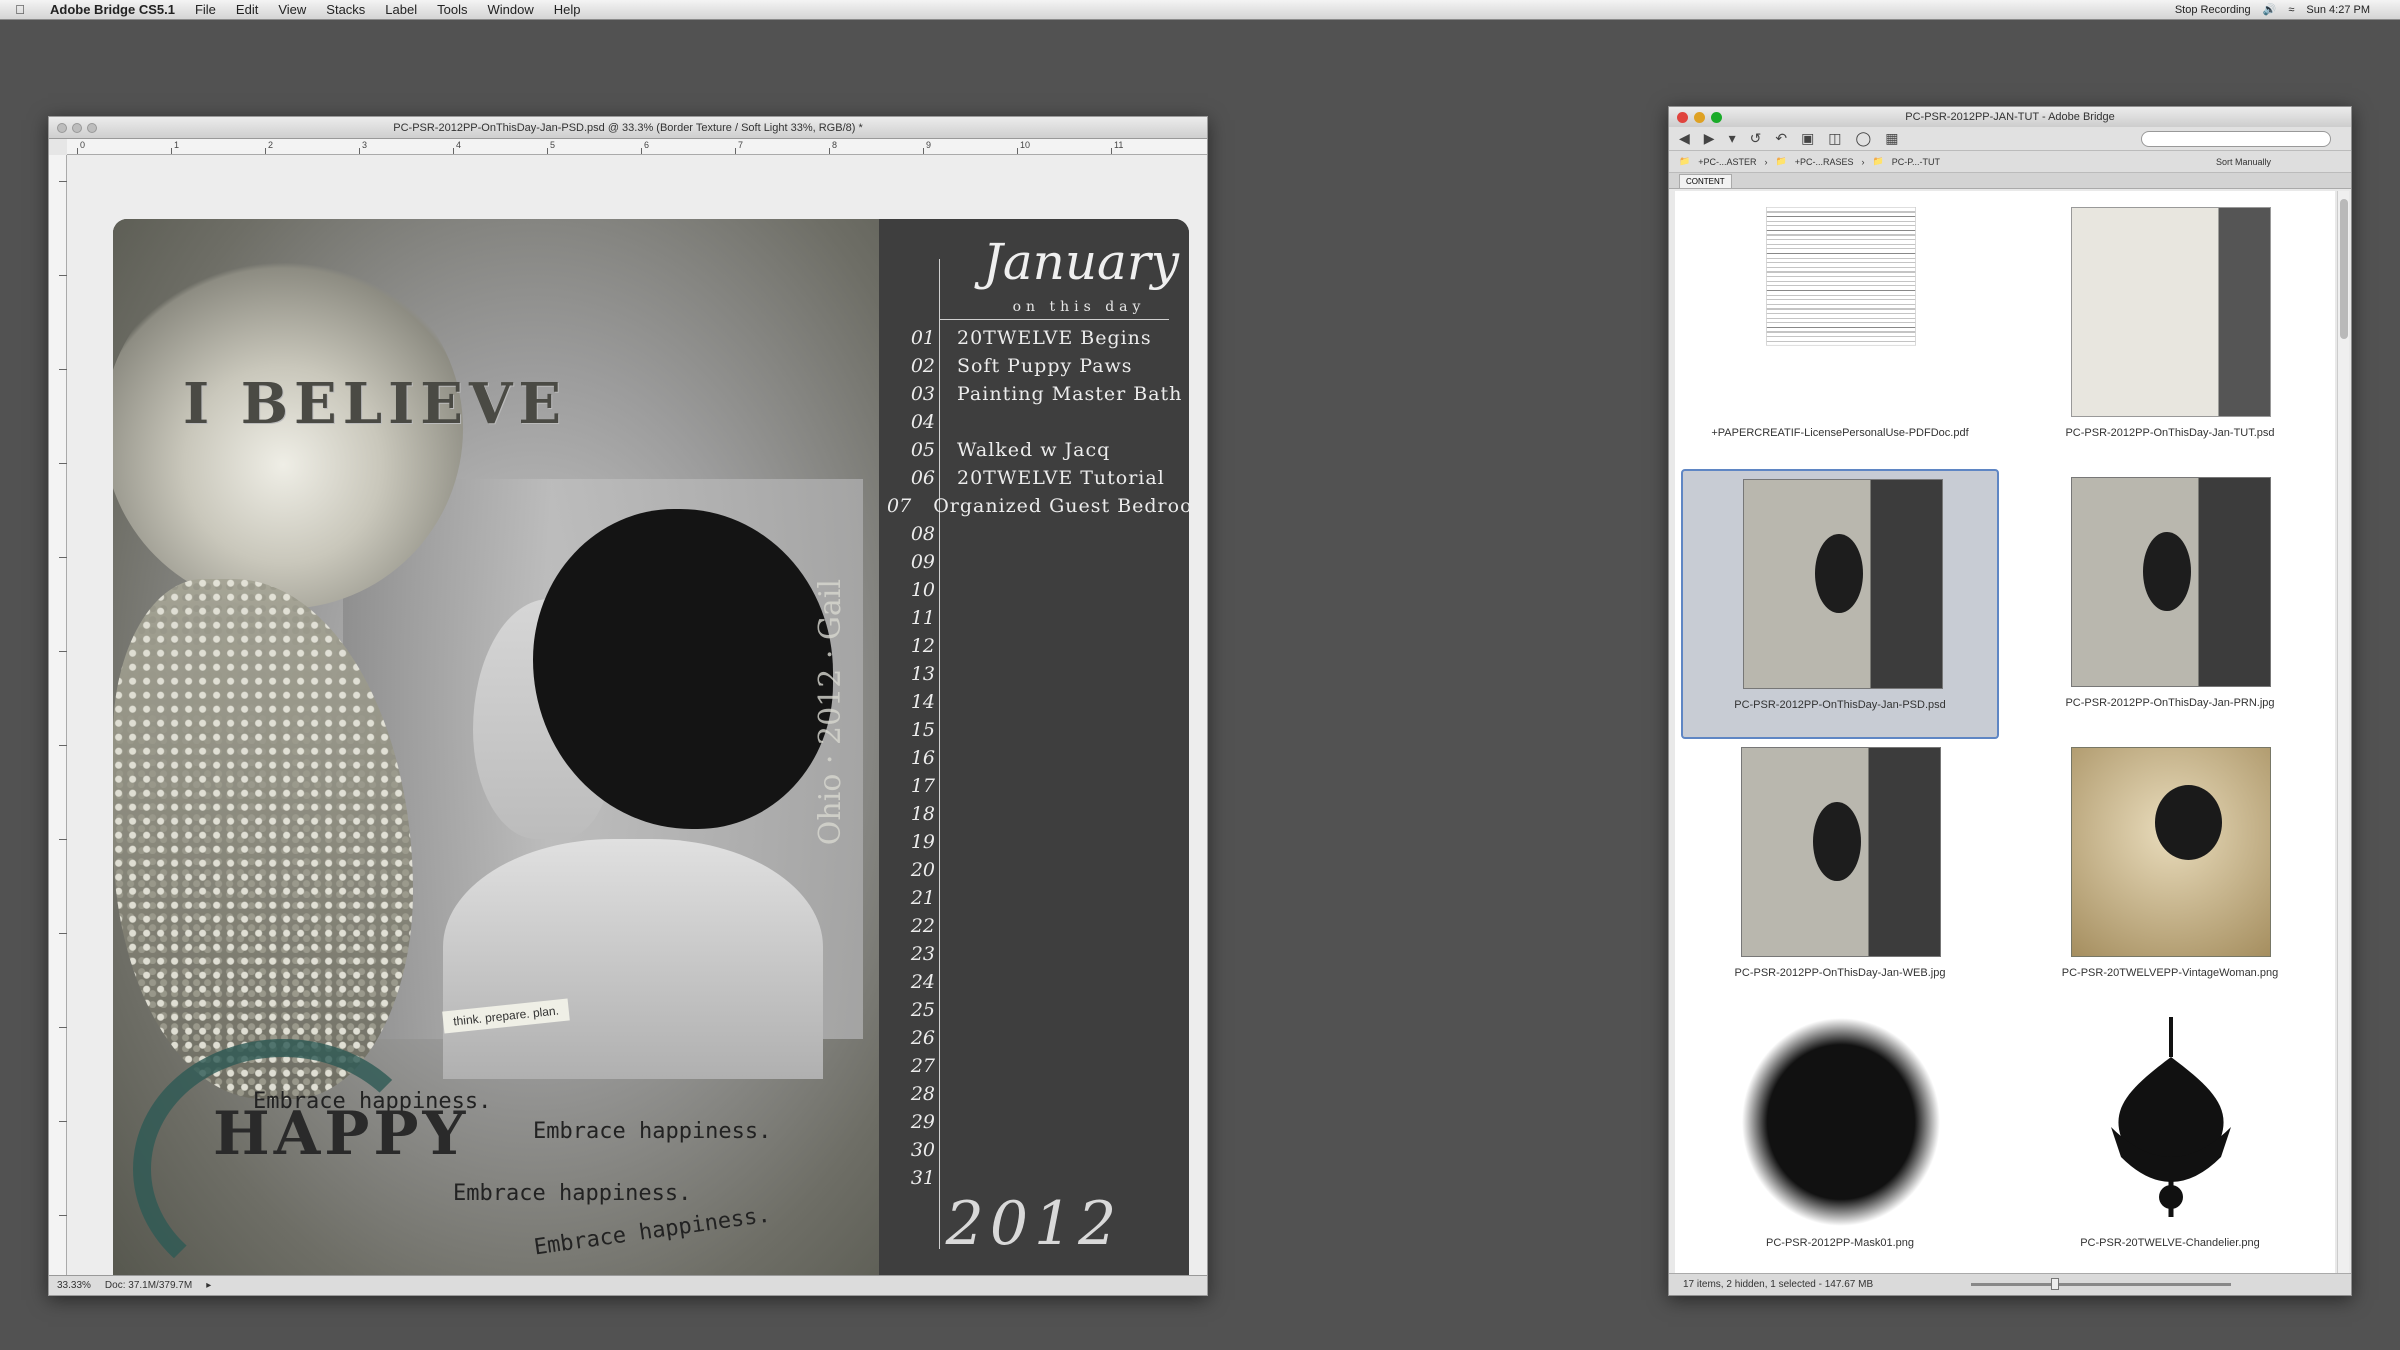 Image resolution: width=2400 pixels, height=1350 pixels. I want to click on file-name: PC-PSR-2012PP-Mask01.png, so click(1840, 1243).